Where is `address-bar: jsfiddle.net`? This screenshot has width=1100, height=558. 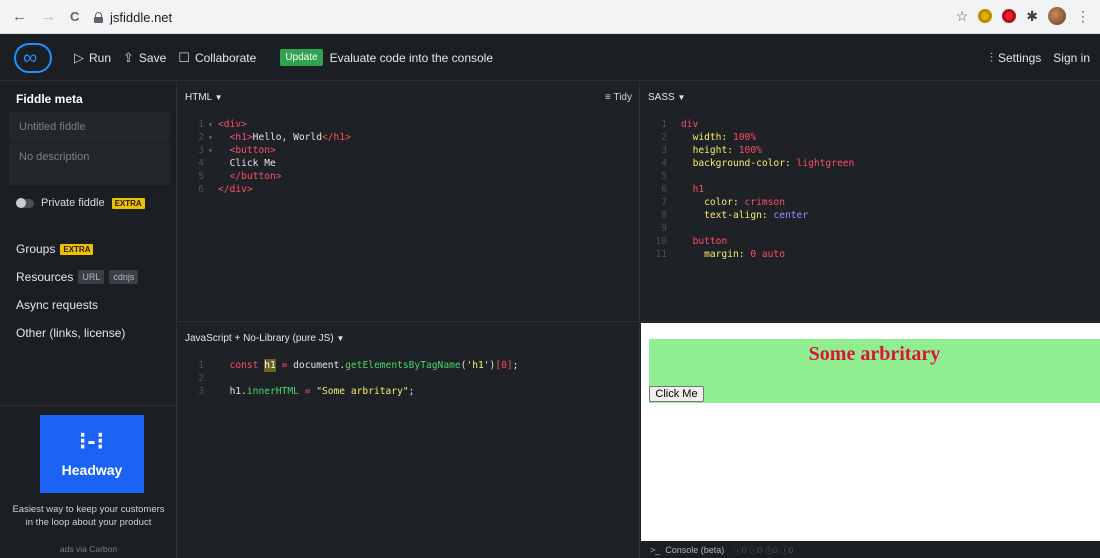 address-bar: jsfiddle.net is located at coordinates (527, 17).